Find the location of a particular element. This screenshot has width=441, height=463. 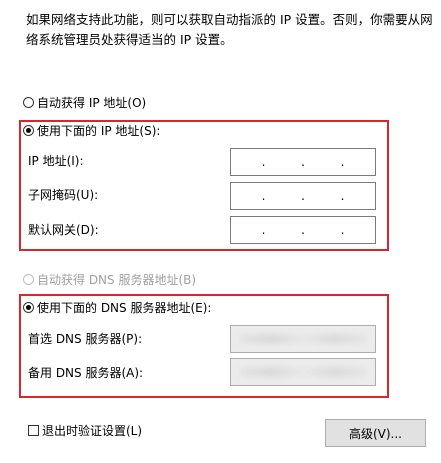

radio-manual-ip-label: 使用下面的 IP 地址(S): is located at coordinates (99, 130).